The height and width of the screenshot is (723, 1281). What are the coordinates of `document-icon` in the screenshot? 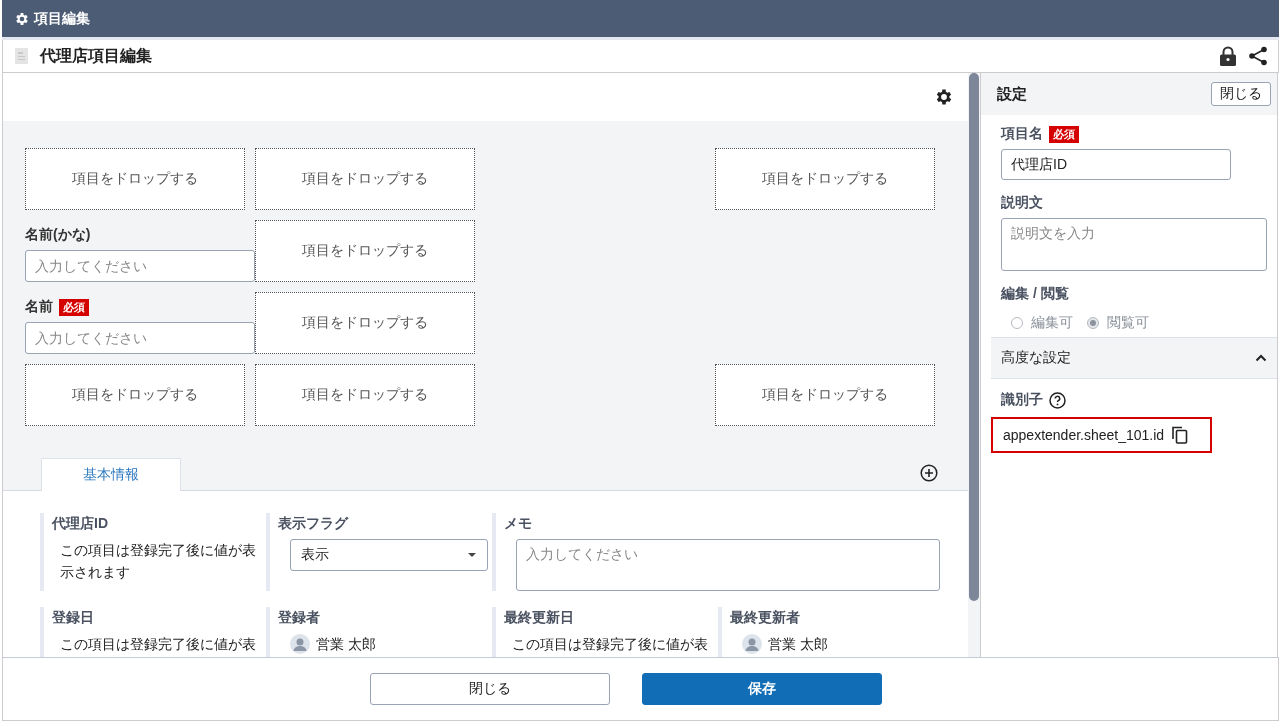 It's located at (21, 56).